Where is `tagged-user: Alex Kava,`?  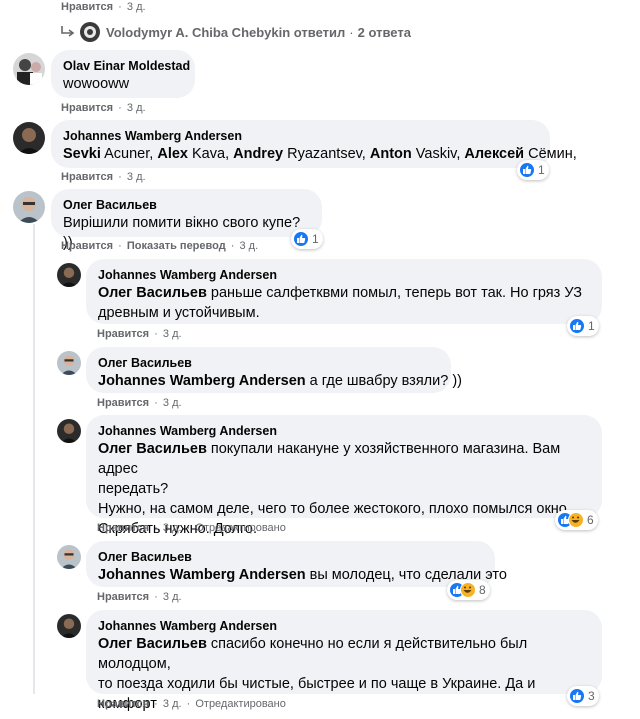 tagged-user: Alex Kava, is located at coordinates (195, 154).